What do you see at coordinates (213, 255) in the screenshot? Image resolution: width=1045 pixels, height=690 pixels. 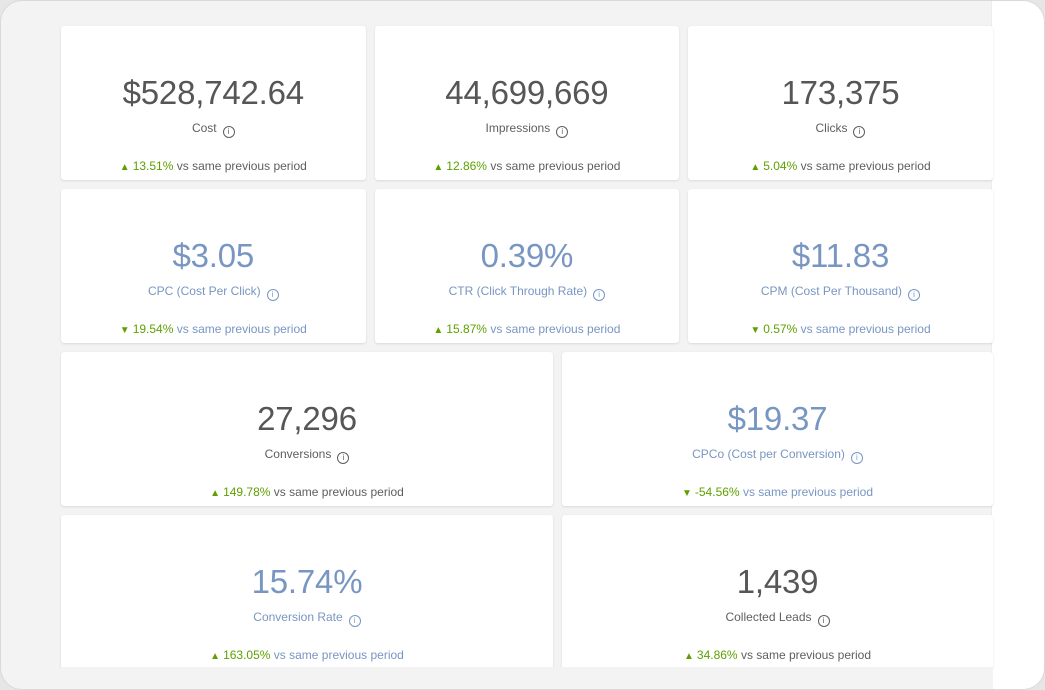 I see `kpi-value: $3.05` at bounding box center [213, 255].